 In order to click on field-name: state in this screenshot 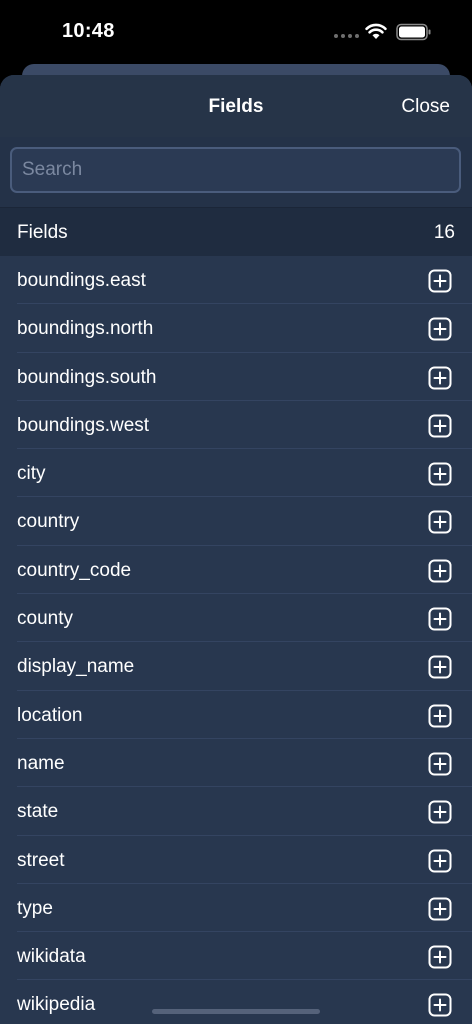, I will do `click(38, 812)`.